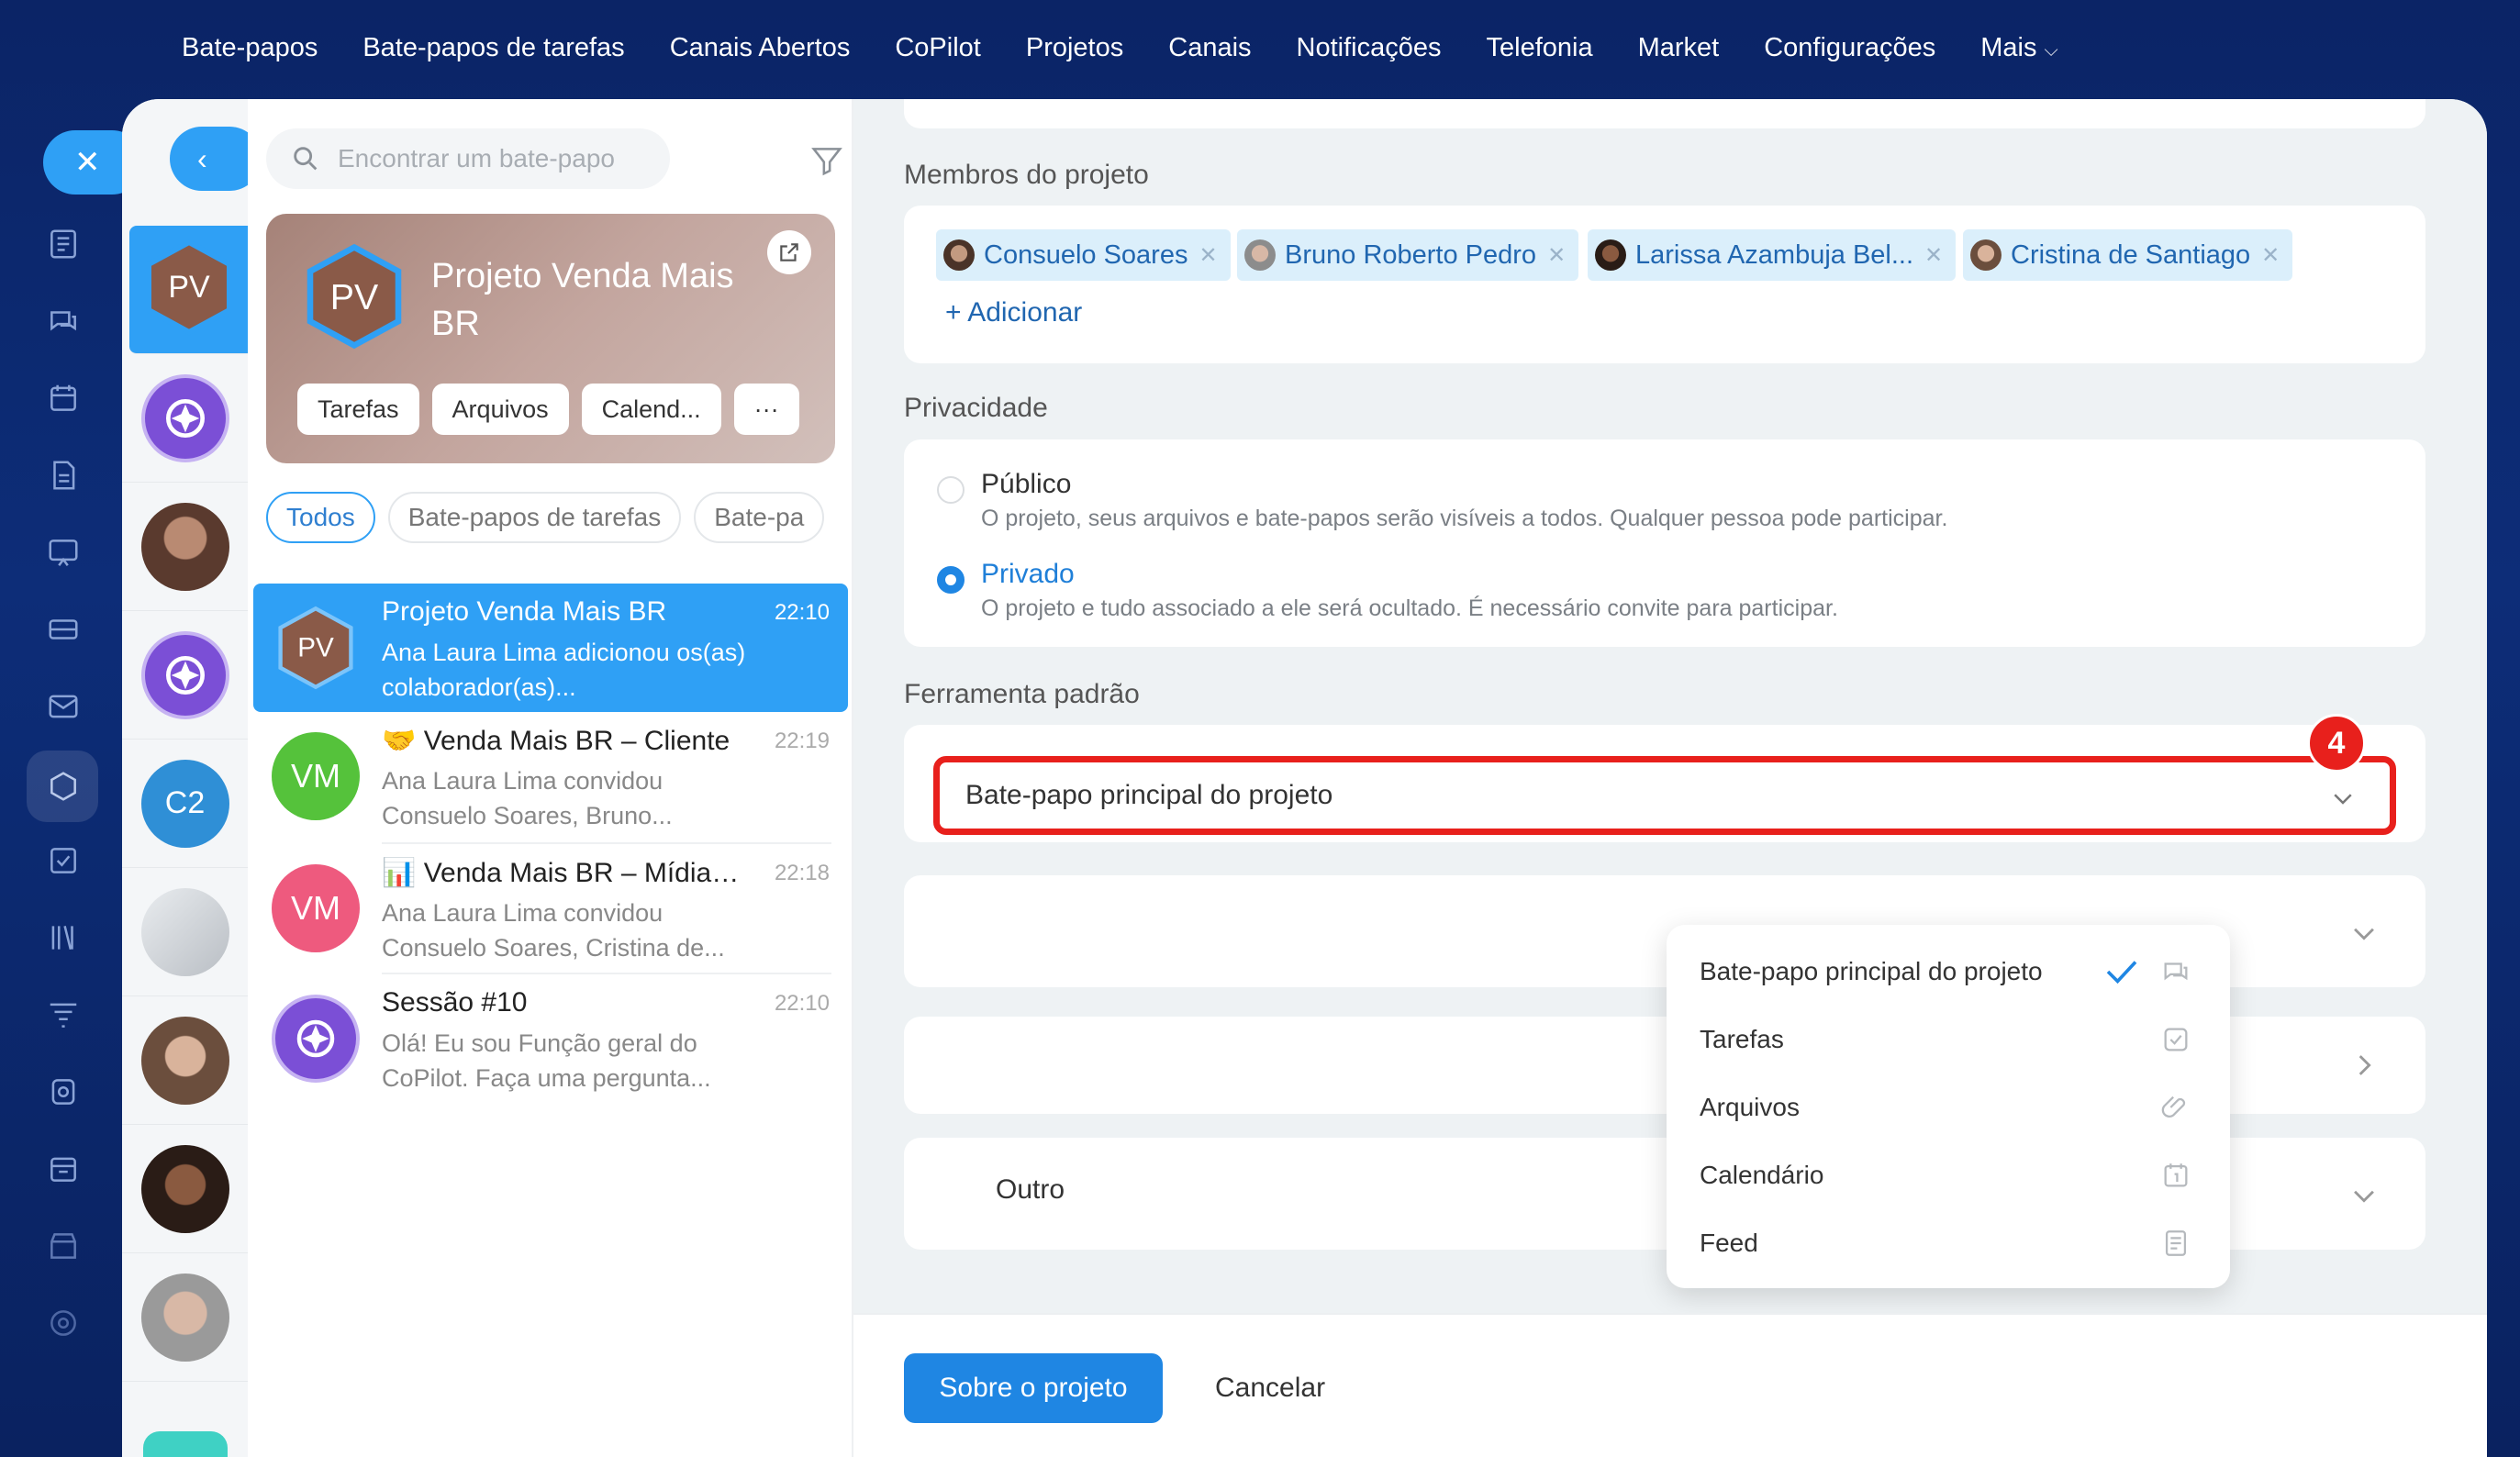  What do you see at coordinates (63, 1169) in the screenshot?
I see `schedule-icon` at bounding box center [63, 1169].